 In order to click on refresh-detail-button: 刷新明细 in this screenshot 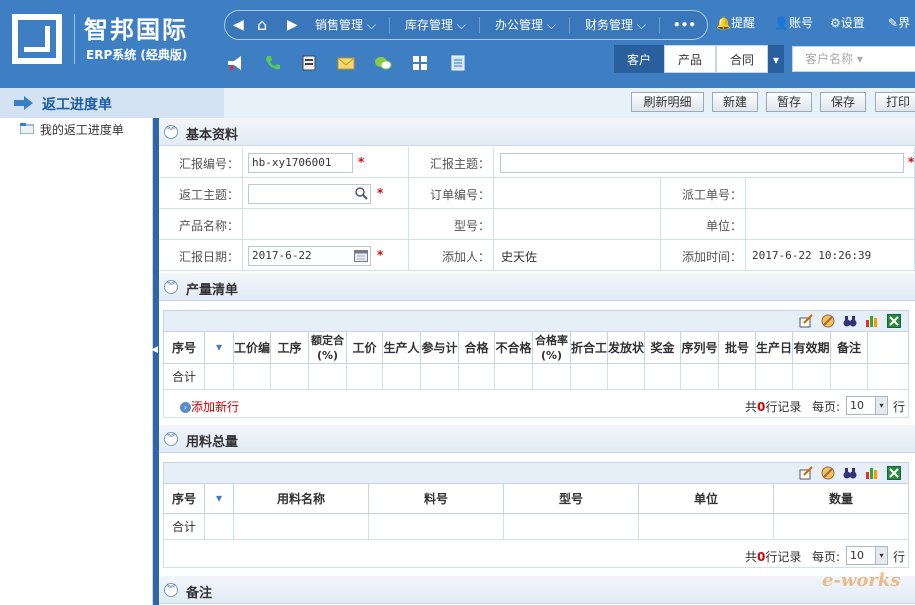, I will do `click(667, 102)`.